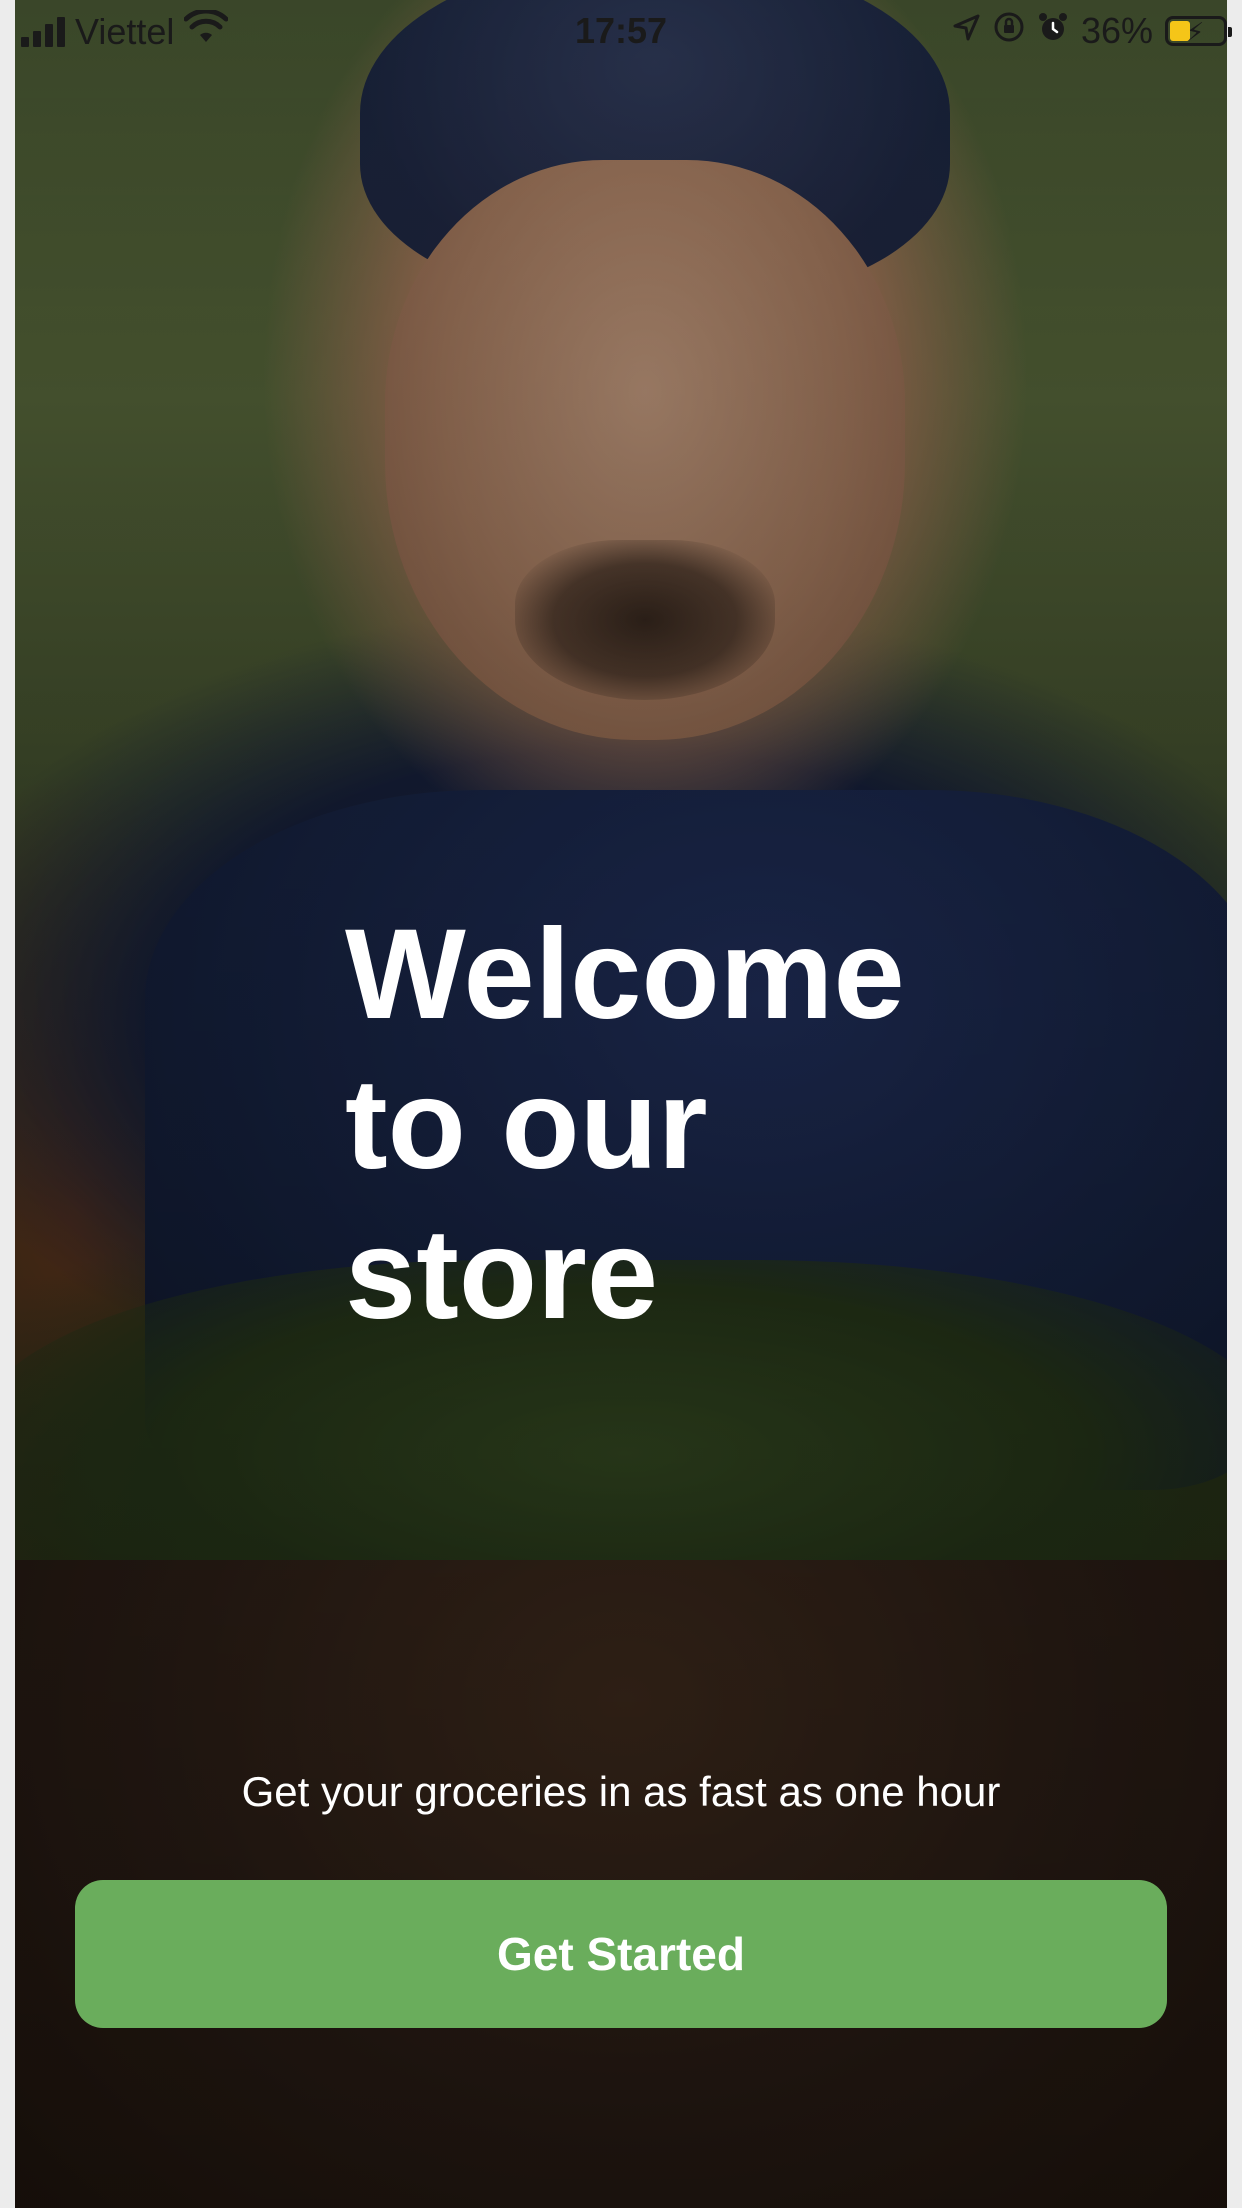 The image size is (1242, 2208). I want to click on battery-percent: 36%, so click(1116, 30).